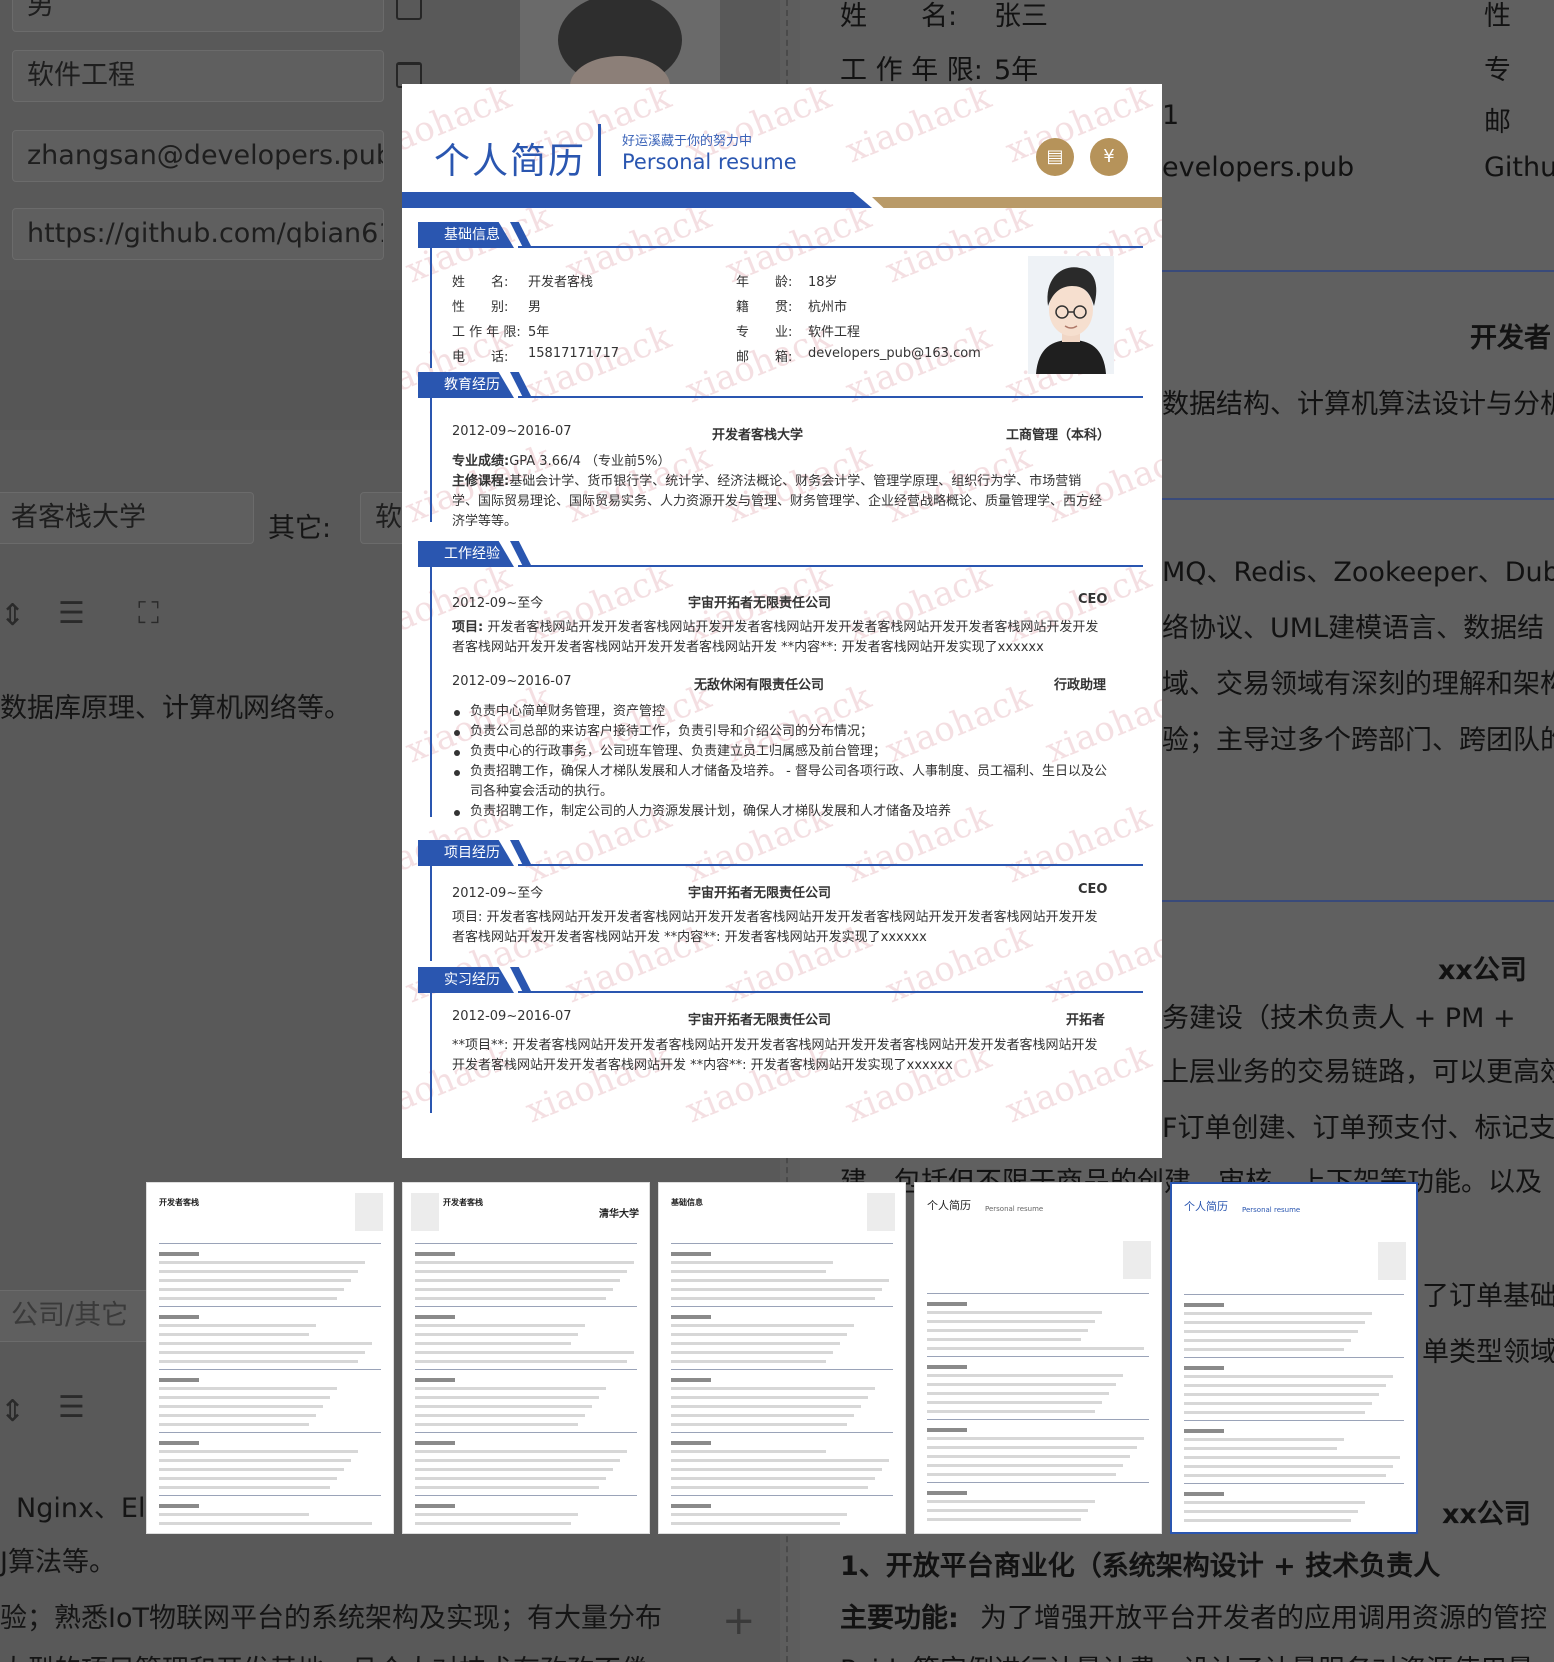 The height and width of the screenshot is (1662, 1554). What do you see at coordinates (466, 235) in the screenshot?
I see `section-title: 基础信息` at bounding box center [466, 235].